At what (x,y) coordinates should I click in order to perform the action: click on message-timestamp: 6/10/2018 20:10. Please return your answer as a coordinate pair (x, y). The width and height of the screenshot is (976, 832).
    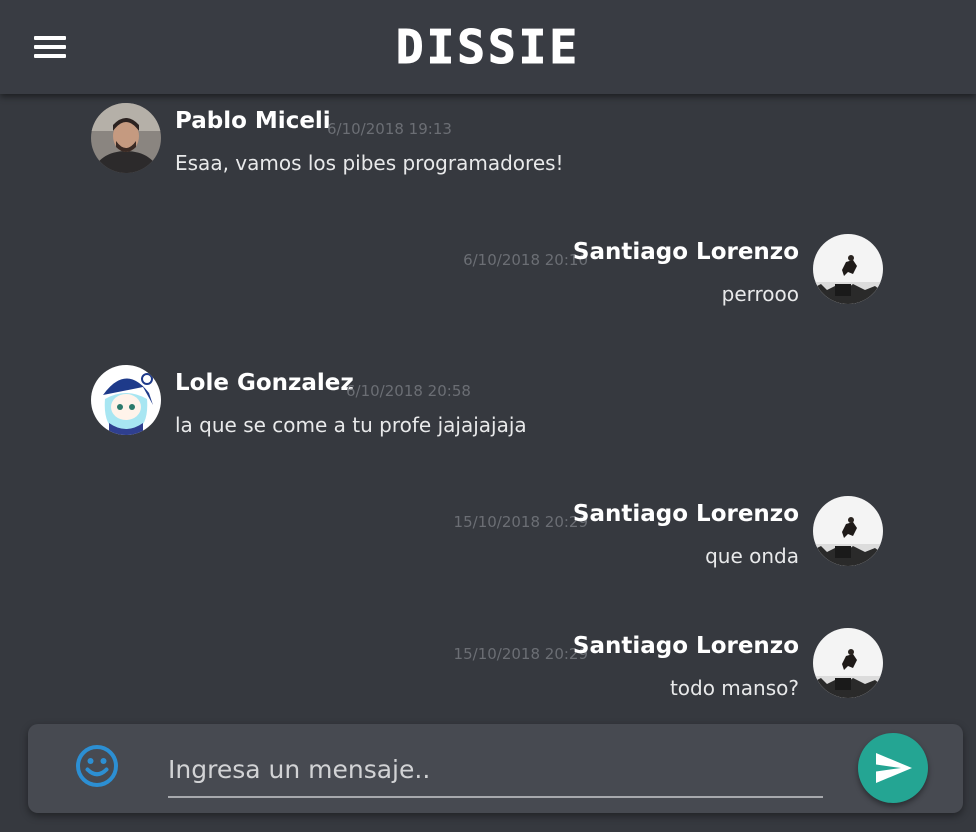
    Looking at the image, I should click on (525, 260).